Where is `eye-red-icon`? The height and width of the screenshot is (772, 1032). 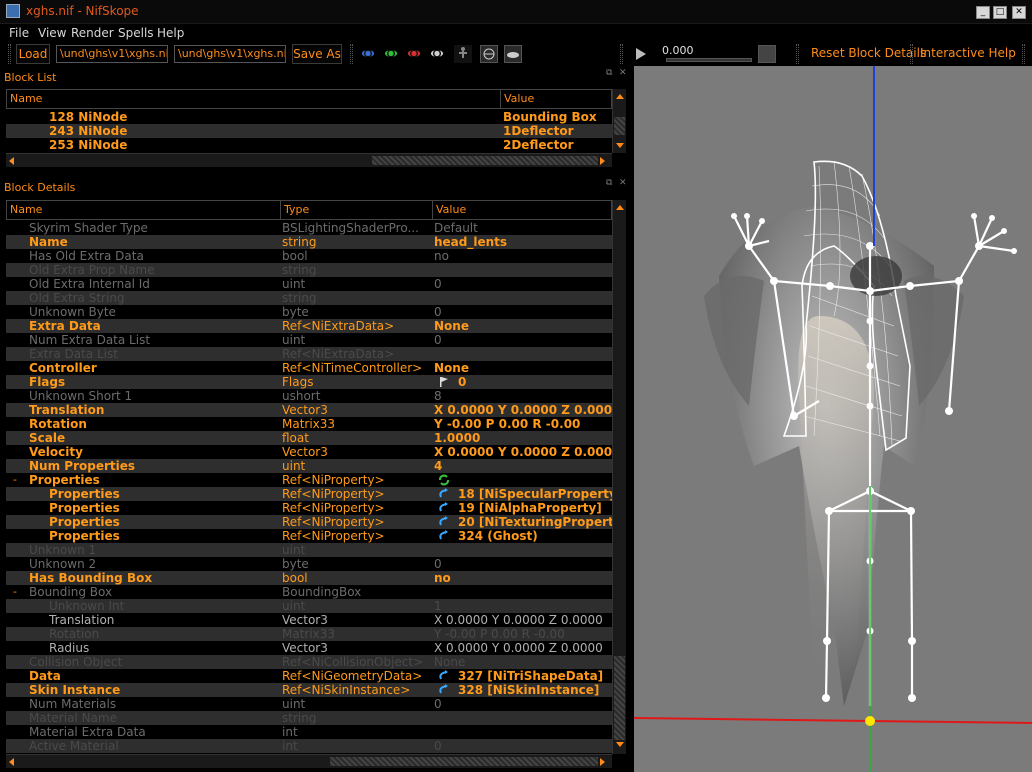 eye-red-icon is located at coordinates (414, 53).